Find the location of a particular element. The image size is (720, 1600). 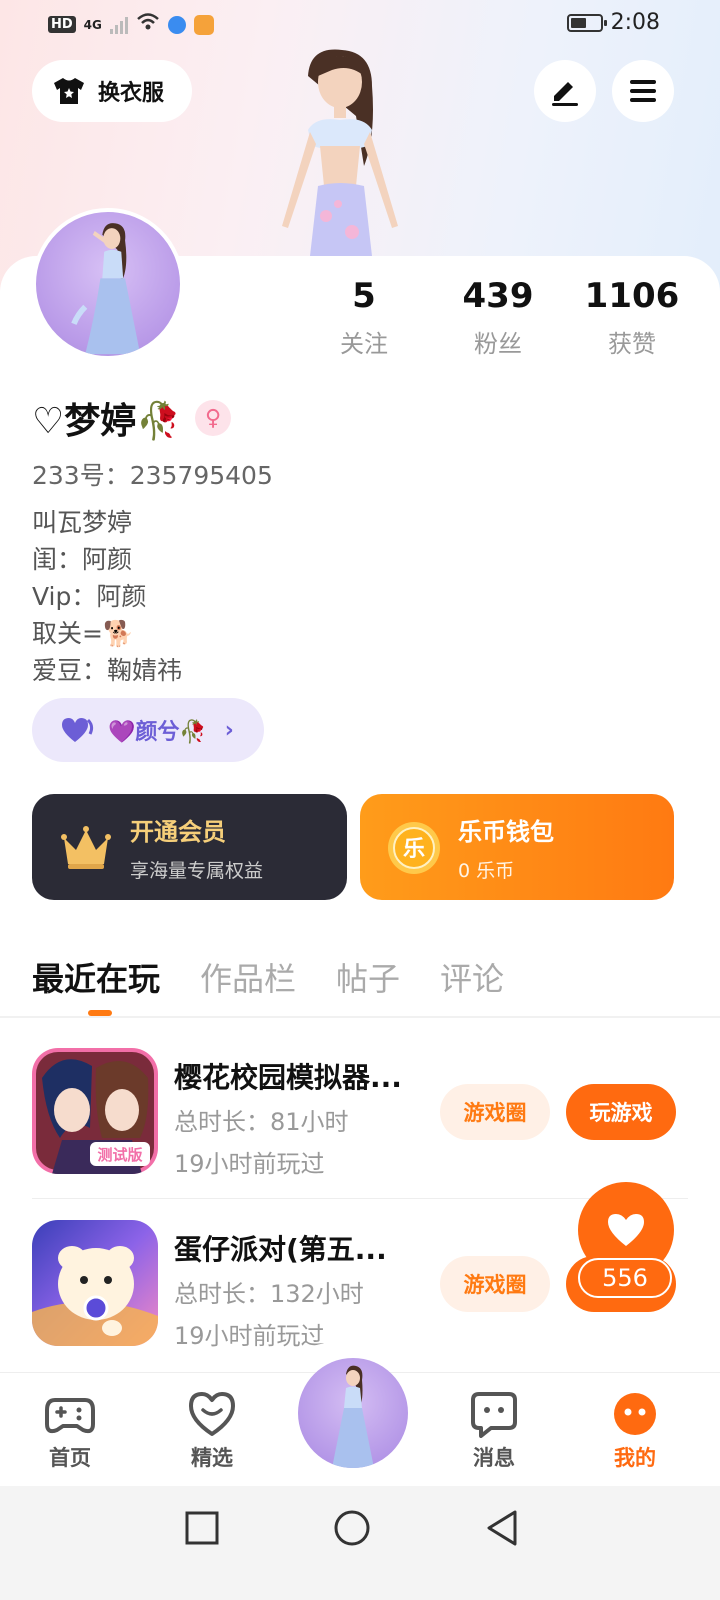

stat-followers: 439 粉丝 is located at coordinates (498, 317).